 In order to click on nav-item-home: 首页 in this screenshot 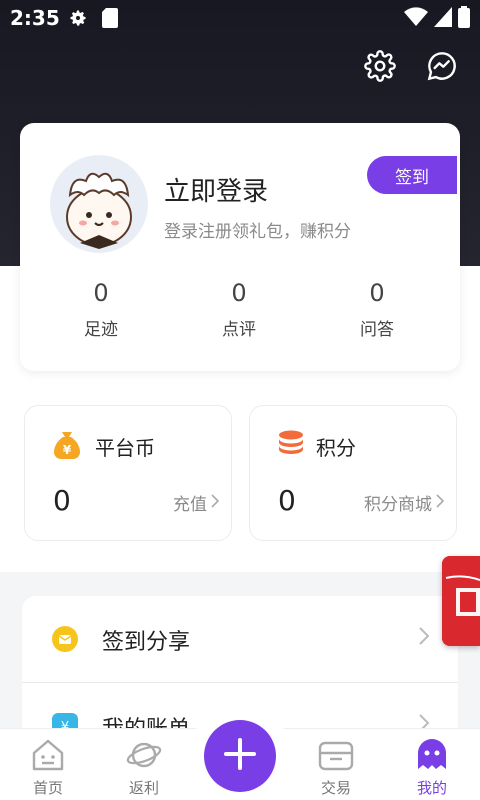, I will do `click(48, 766)`.